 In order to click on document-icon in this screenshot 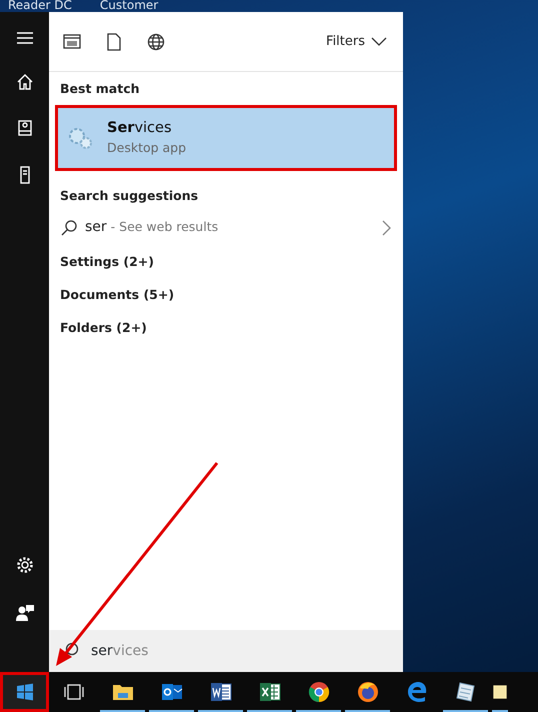, I will do `click(114, 41)`.